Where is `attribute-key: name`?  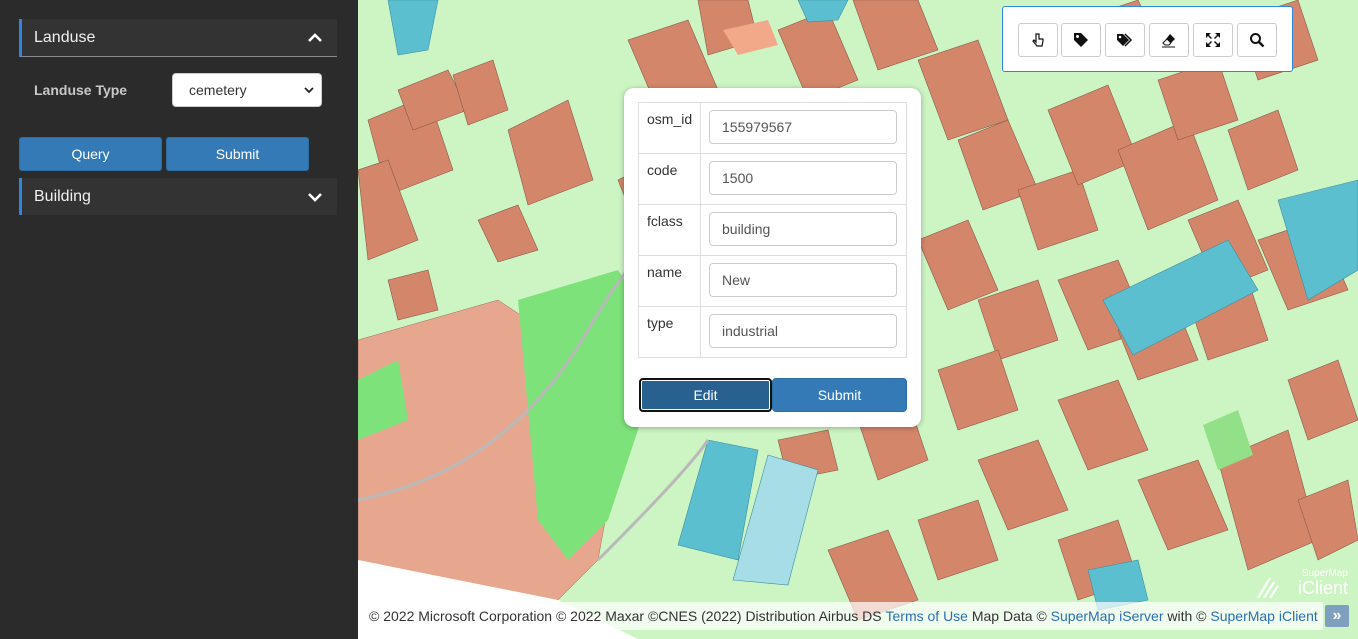
attribute-key: name is located at coordinates (669, 281).